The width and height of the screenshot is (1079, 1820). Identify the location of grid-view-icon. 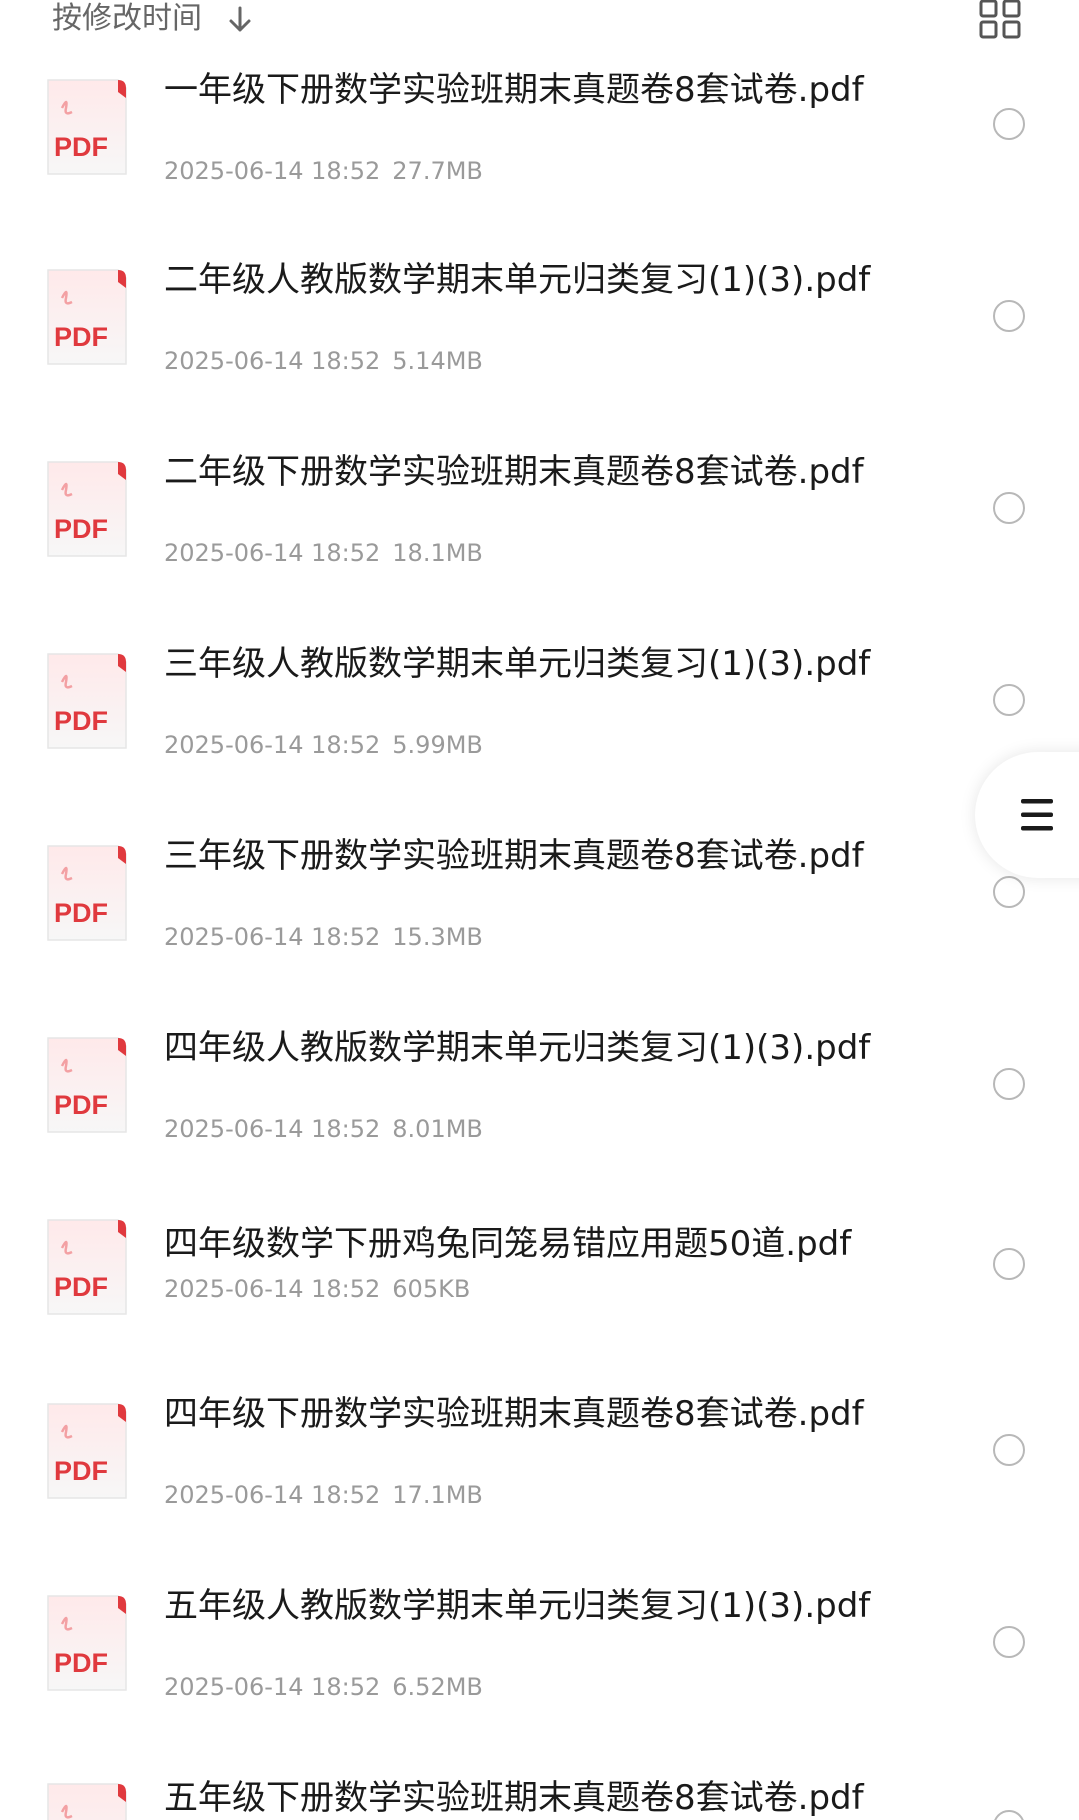
(1000, 20).